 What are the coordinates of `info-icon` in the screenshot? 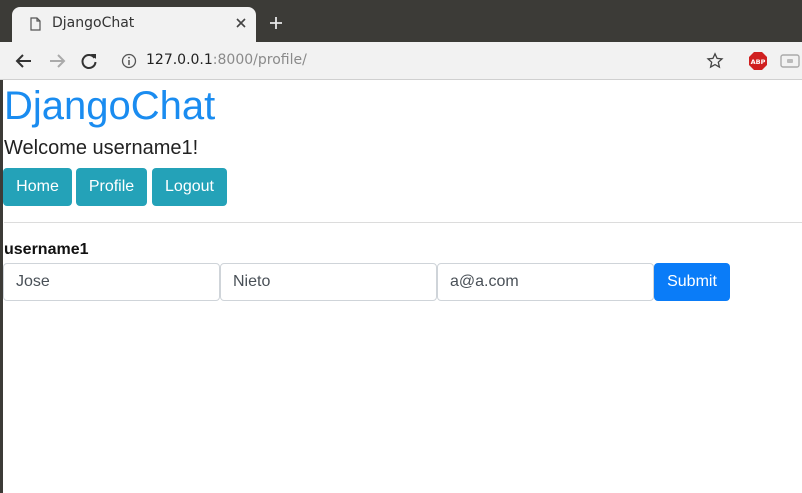 It's located at (129, 61).